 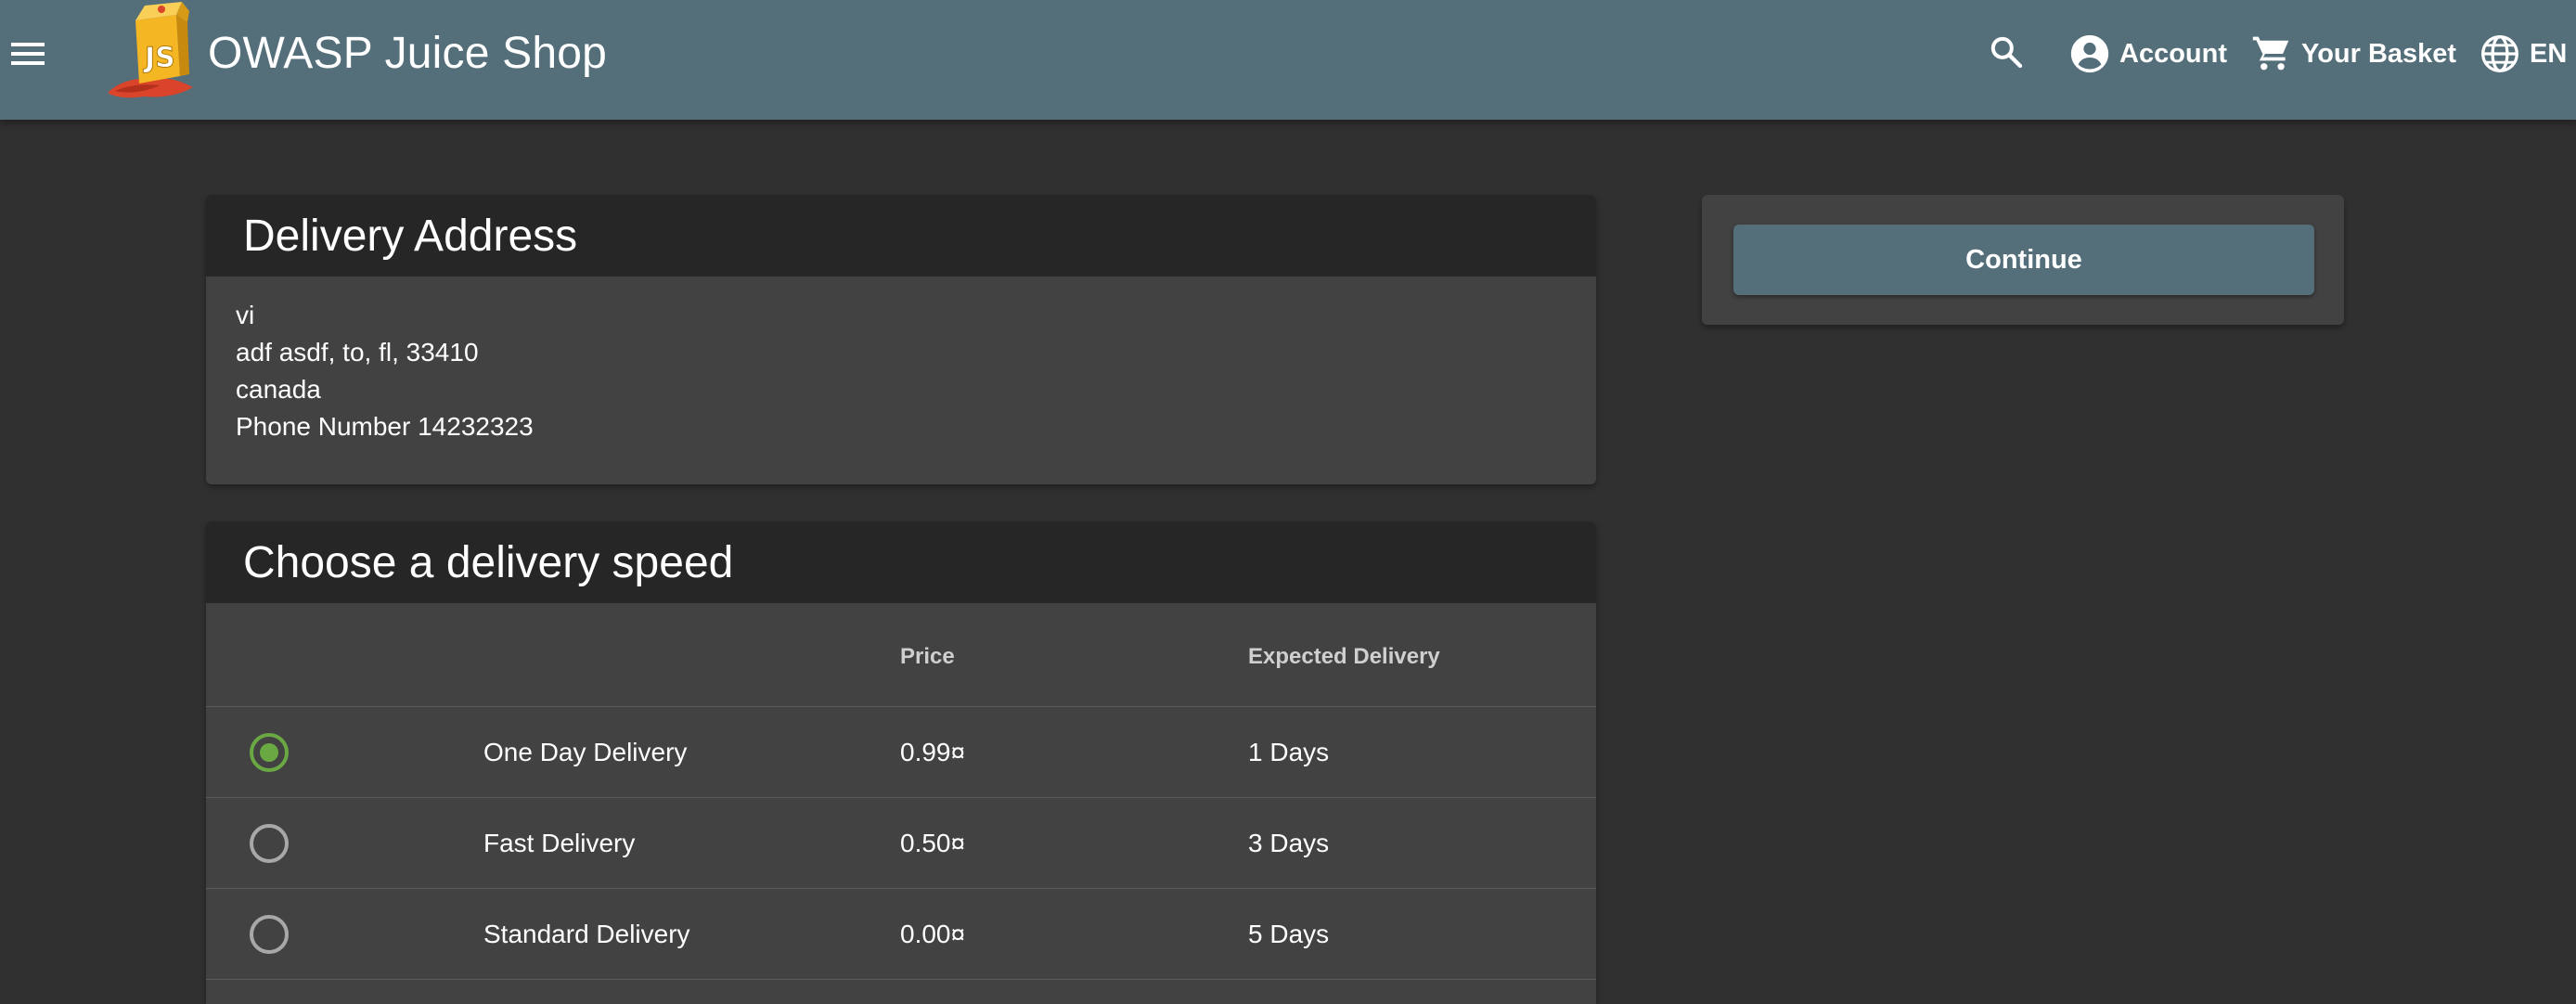 I want to click on address-street: adf asdf, to, fl, 33410, so click(x=357, y=352).